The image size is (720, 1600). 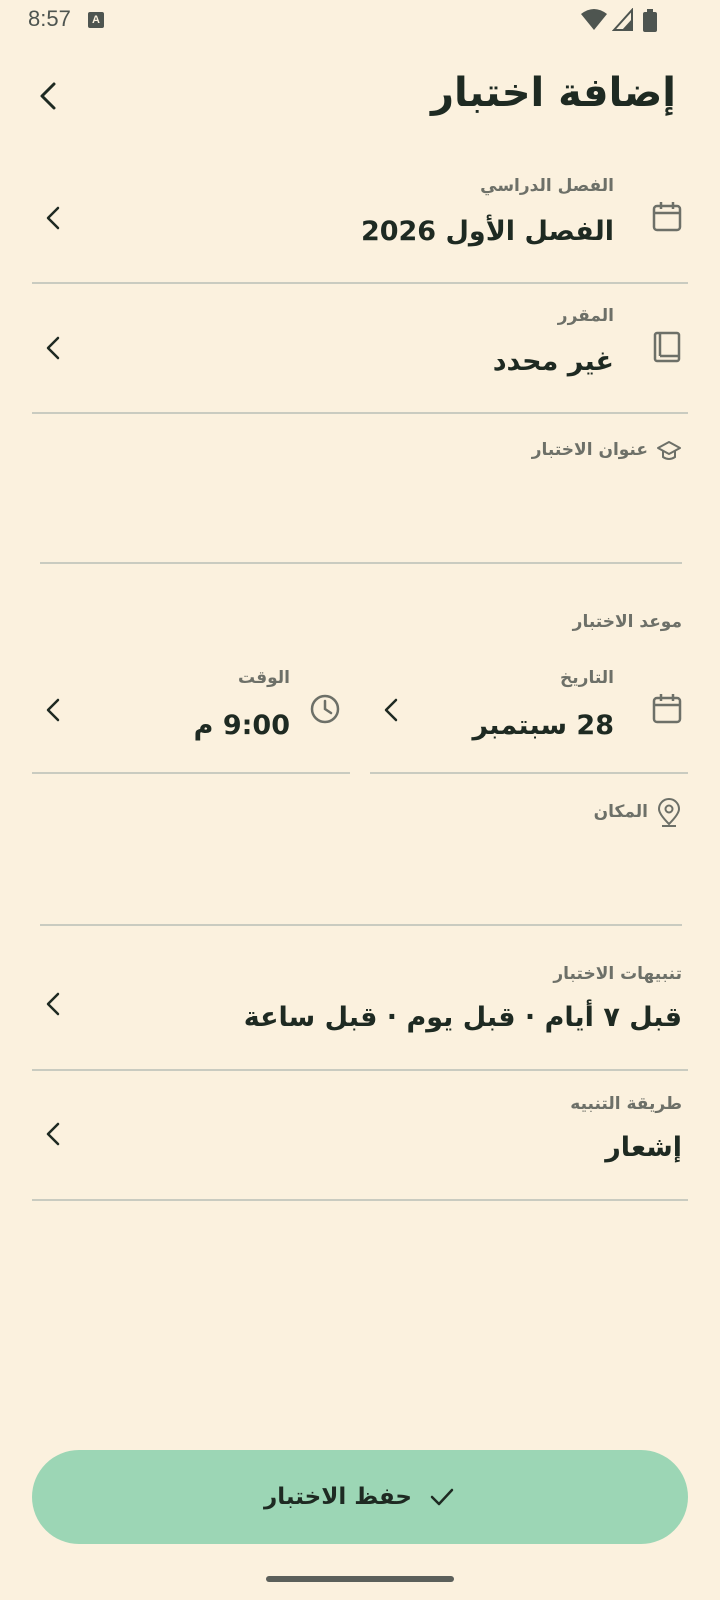 What do you see at coordinates (49, 18) in the screenshot?
I see `status-time: 8:57` at bounding box center [49, 18].